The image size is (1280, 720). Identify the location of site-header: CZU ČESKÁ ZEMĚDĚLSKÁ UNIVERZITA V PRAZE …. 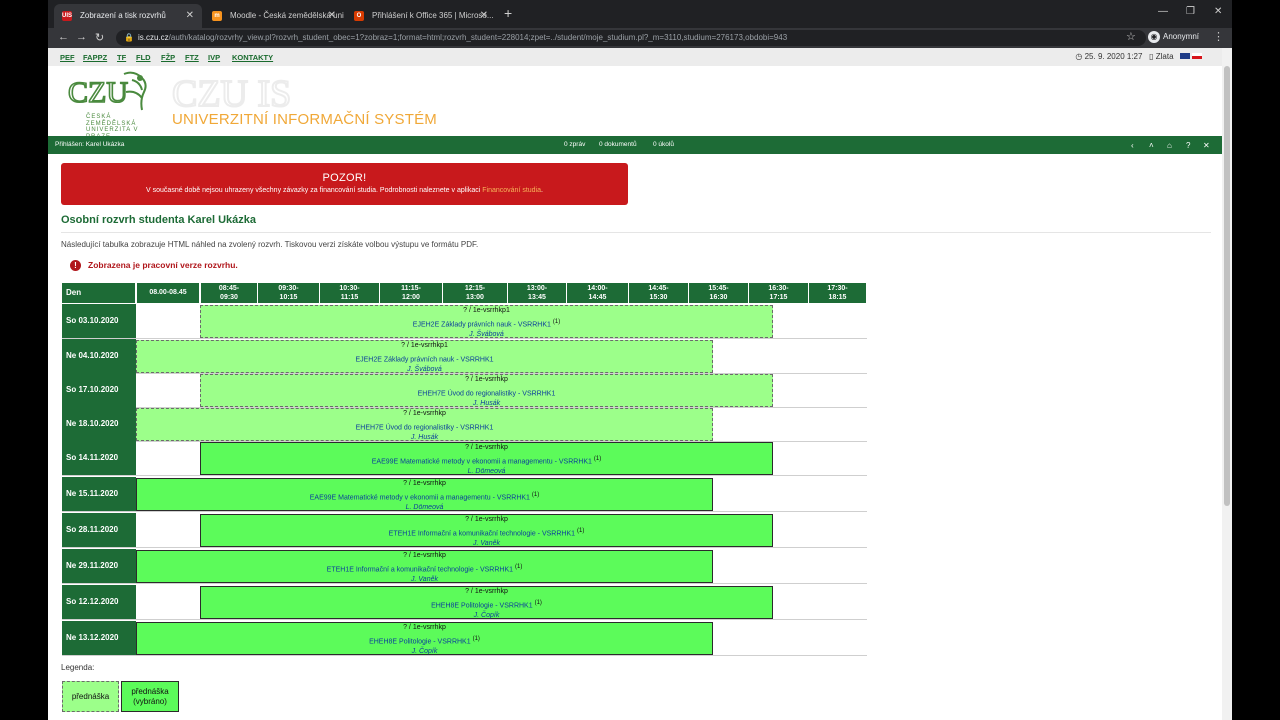
(635, 103).